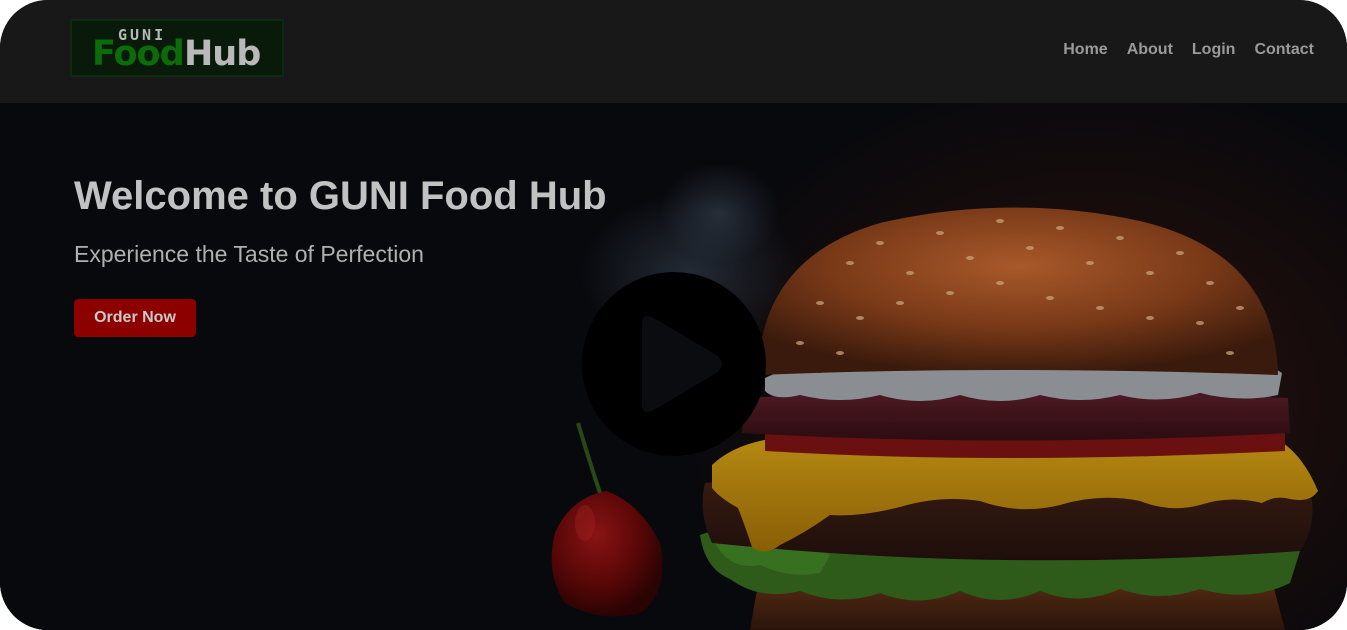 This screenshot has height=630, width=1347. What do you see at coordinates (138, 54) in the screenshot?
I see `logo-food-text: Food` at bounding box center [138, 54].